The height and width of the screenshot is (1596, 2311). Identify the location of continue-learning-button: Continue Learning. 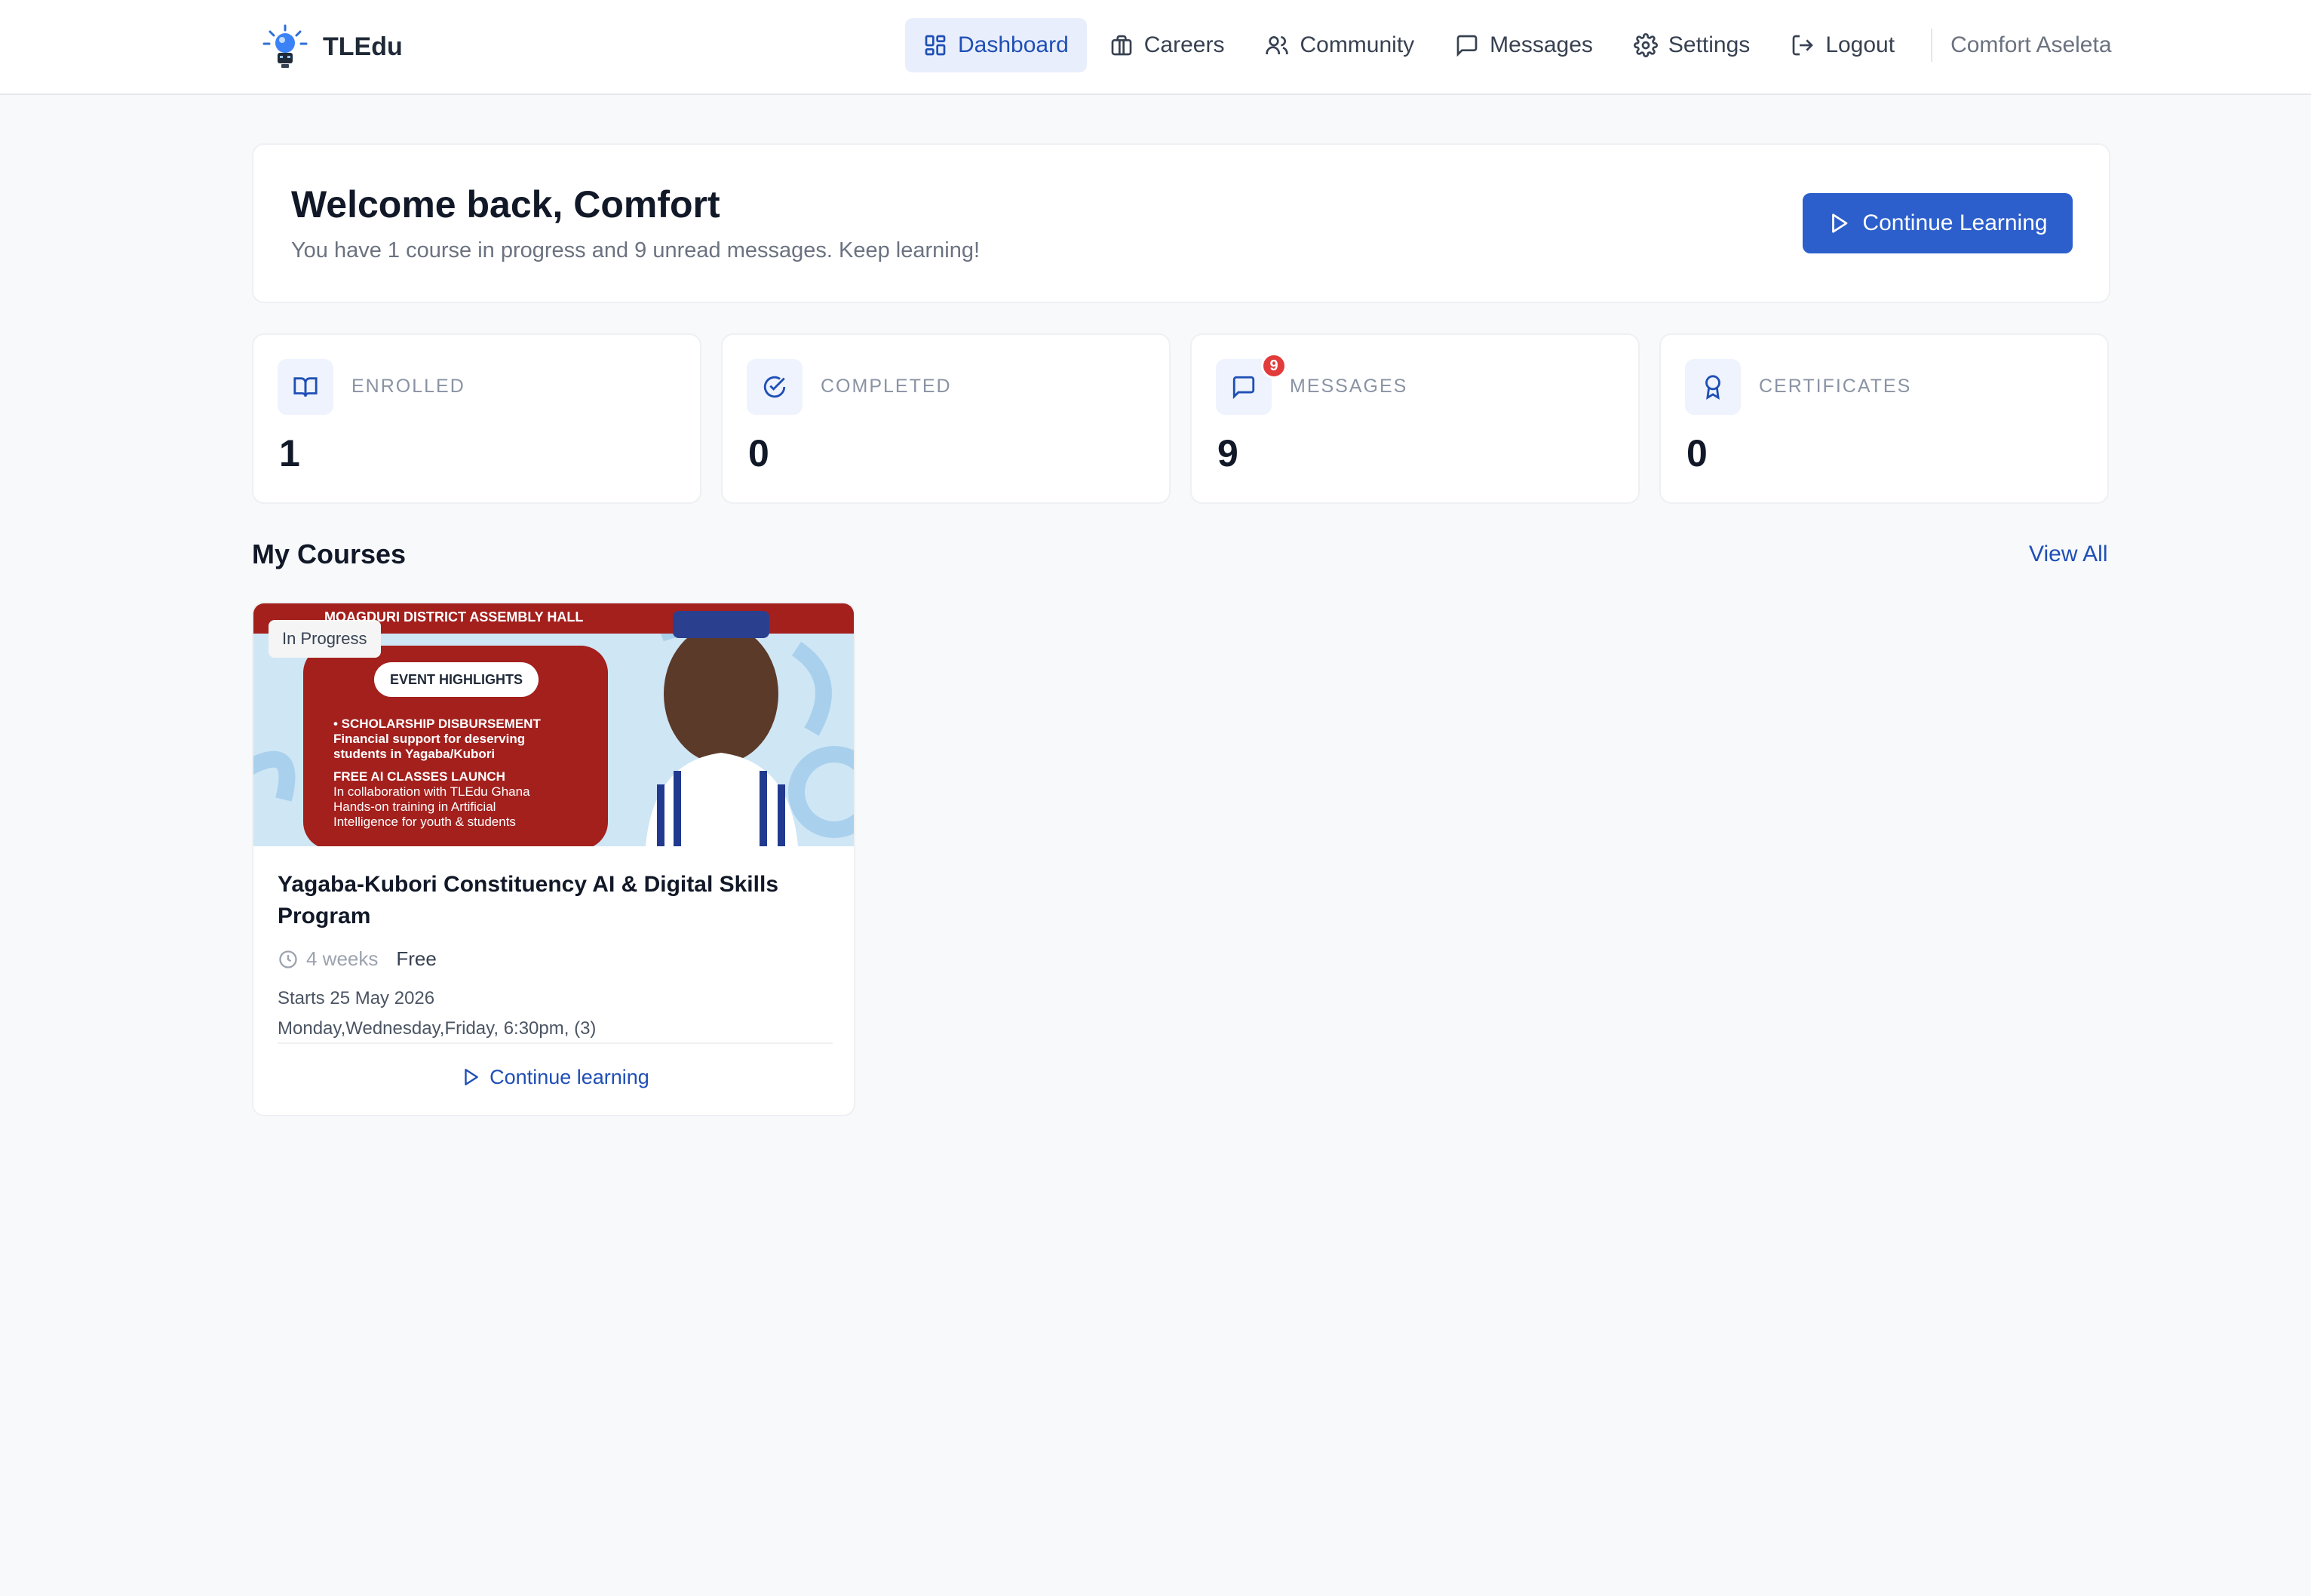
(1938, 223).